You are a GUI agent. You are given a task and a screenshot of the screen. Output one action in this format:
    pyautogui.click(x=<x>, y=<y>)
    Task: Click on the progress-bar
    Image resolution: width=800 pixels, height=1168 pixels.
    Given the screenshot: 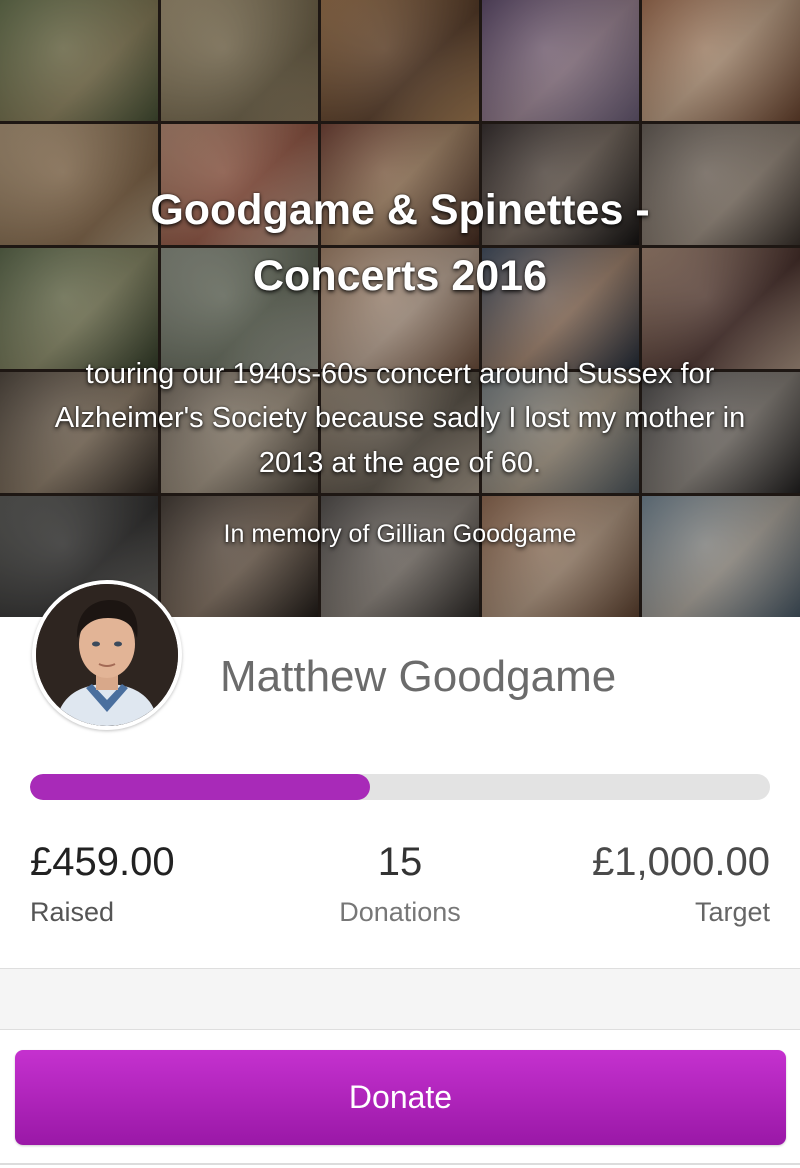 What is the action you would take?
    pyautogui.click(x=400, y=787)
    